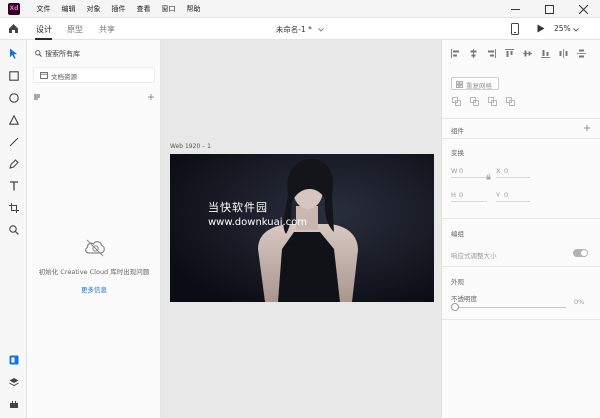 The image size is (600, 418). What do you see at coordinates (455, 307) in the screenshot?
I see `opacity-slider-handle` at bounding box center [455, 307].